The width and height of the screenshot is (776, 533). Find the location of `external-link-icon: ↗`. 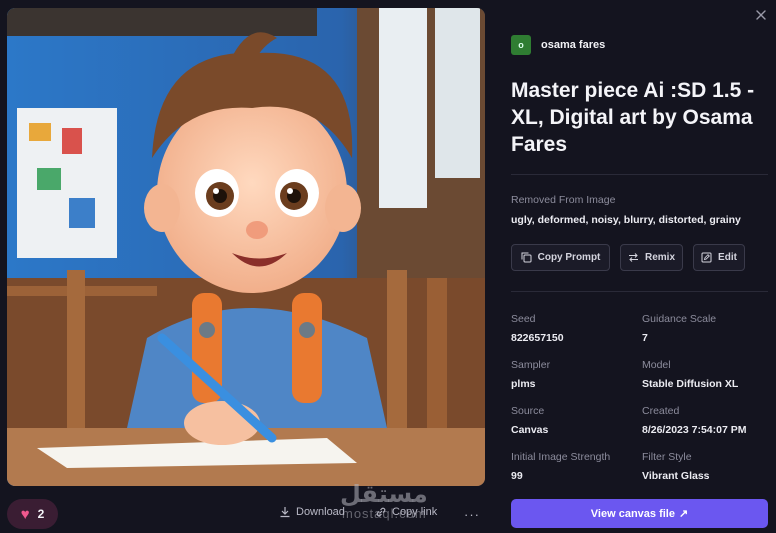

external-link-icon: ↗ is located at coordinates (683, 514).